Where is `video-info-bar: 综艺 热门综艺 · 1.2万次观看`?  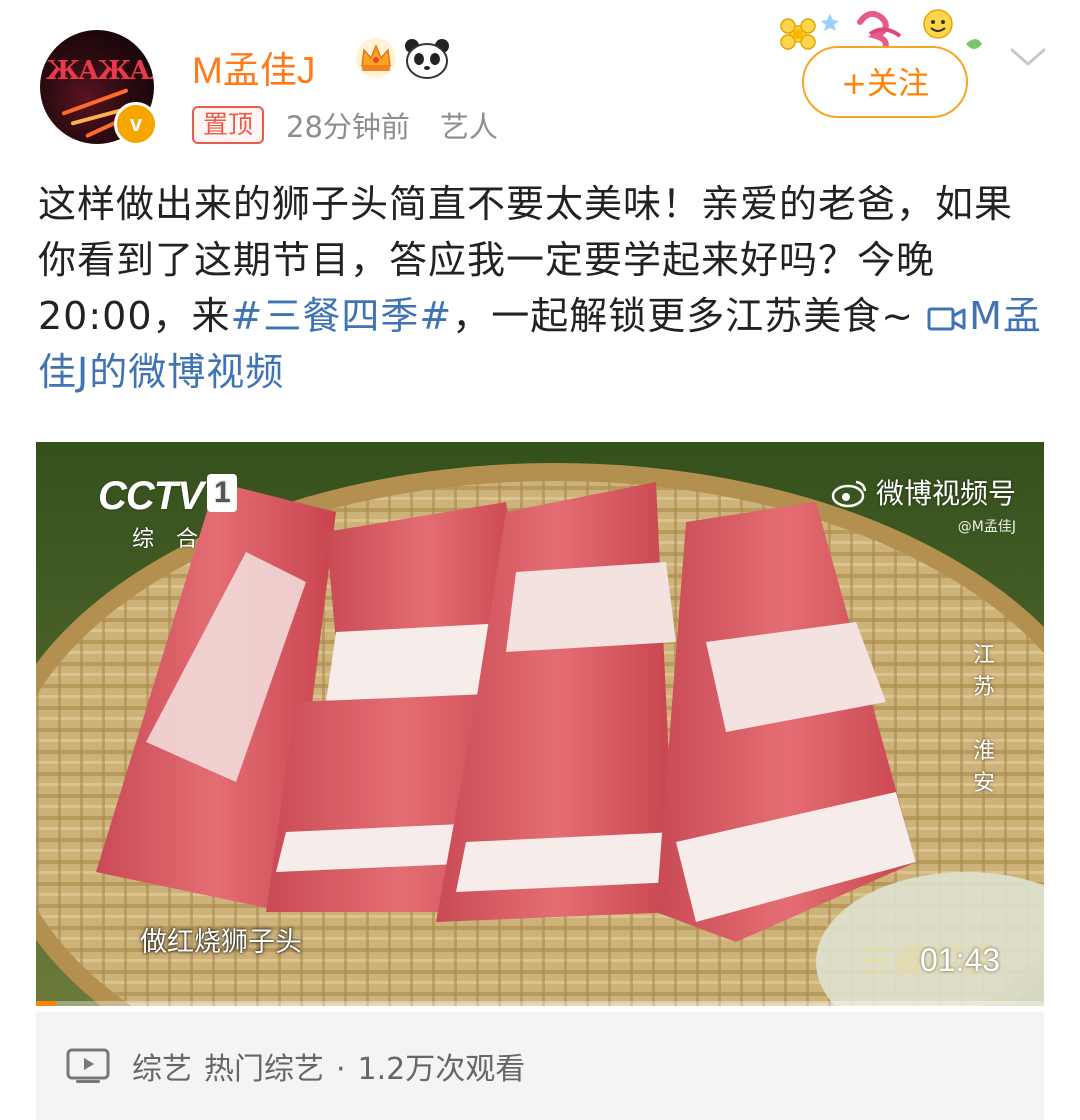
video-info-bar: 综艺 热门综艺 · 1.2万次观看 is located at coordinates (540, 1066).